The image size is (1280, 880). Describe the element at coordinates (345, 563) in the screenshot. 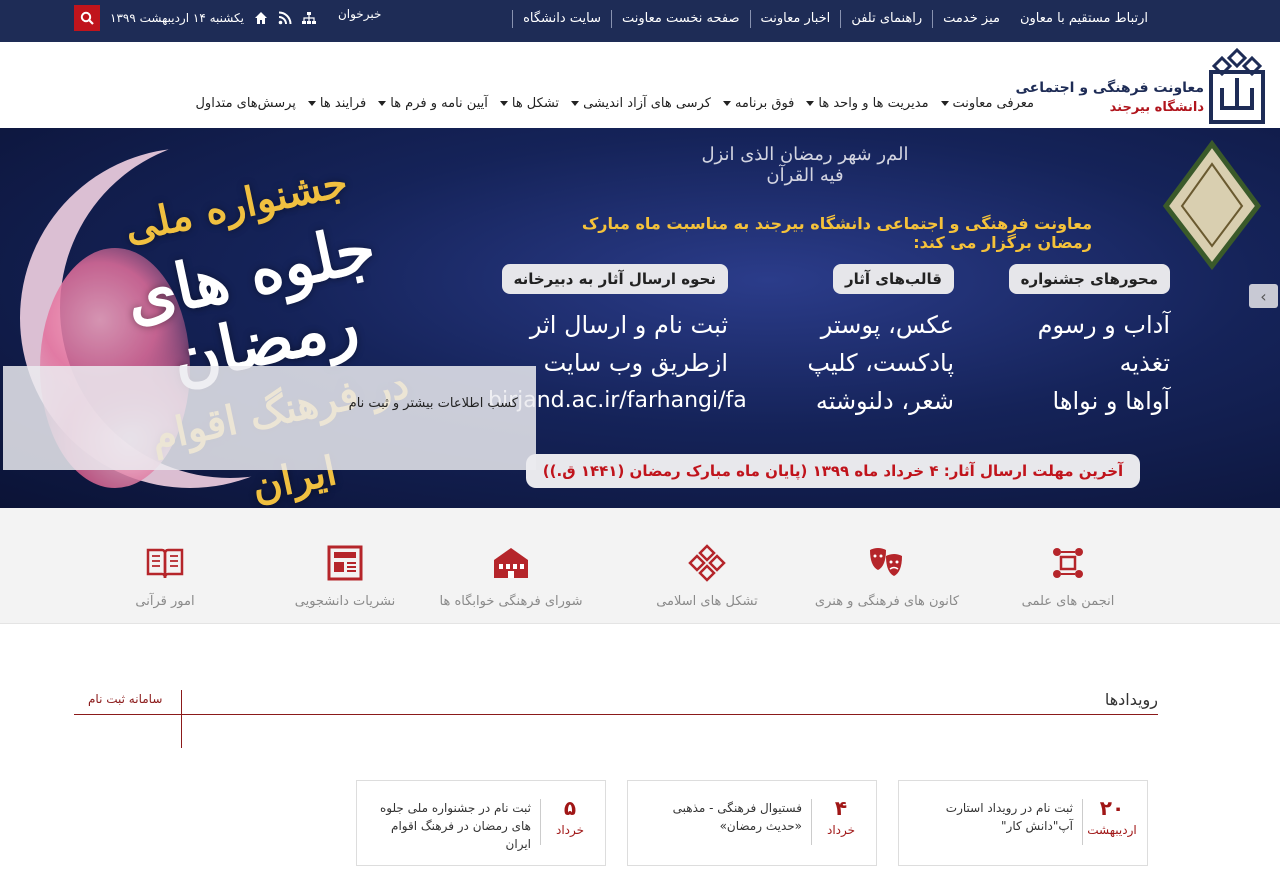

I see `newspaper-icon` at that location.